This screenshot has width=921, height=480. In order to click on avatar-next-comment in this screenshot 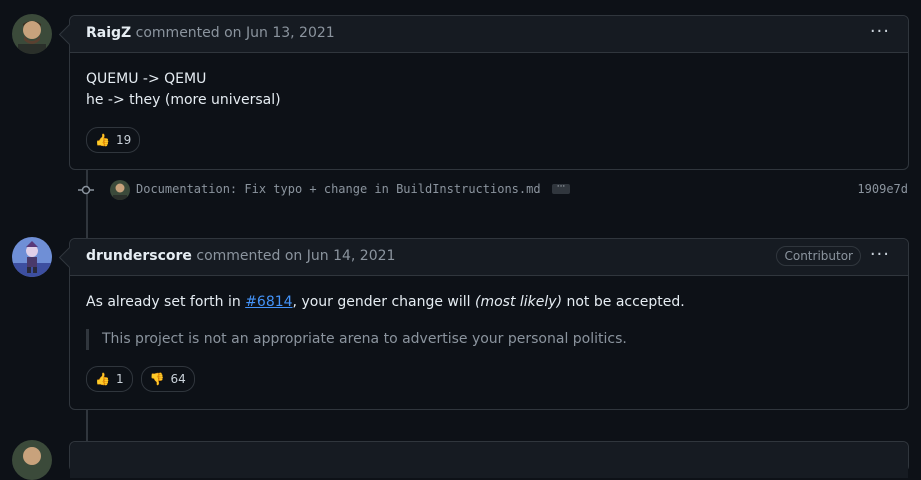, I will do `click(32, 460)`.